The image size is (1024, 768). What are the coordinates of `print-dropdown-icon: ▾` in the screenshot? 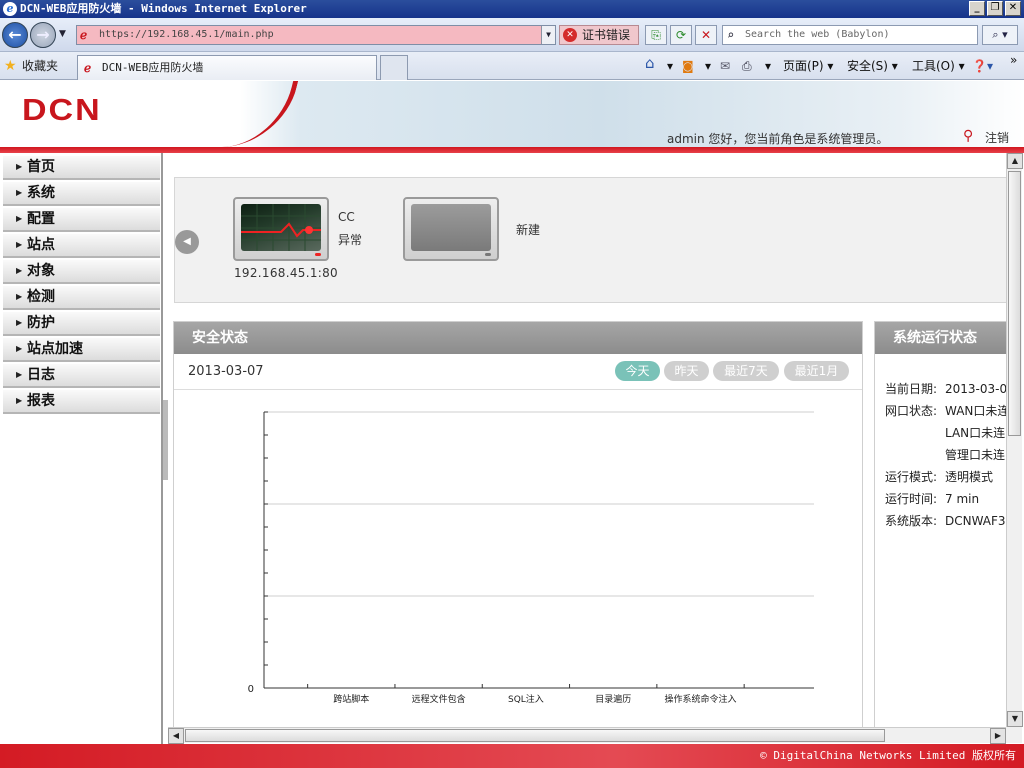 It's located at (768, 66).